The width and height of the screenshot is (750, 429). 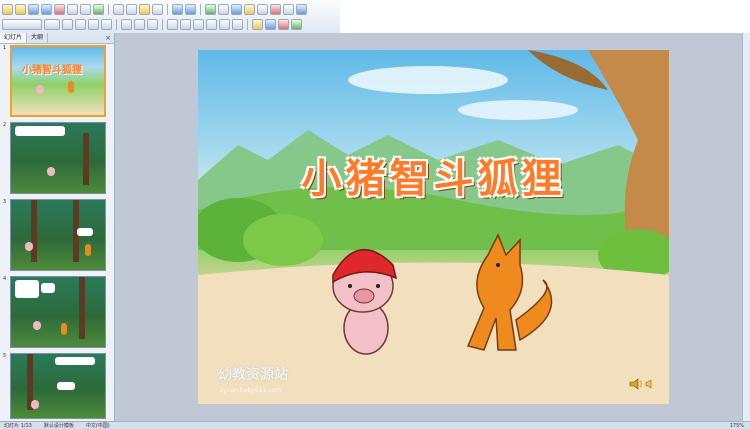 I want to click on zoom-icon, so click(x=288, y=9).